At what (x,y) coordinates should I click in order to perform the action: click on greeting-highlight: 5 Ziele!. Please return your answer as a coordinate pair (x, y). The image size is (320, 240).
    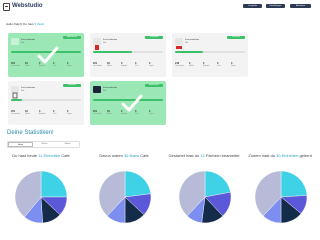
    Looking at the image, I should click on (39, 24).